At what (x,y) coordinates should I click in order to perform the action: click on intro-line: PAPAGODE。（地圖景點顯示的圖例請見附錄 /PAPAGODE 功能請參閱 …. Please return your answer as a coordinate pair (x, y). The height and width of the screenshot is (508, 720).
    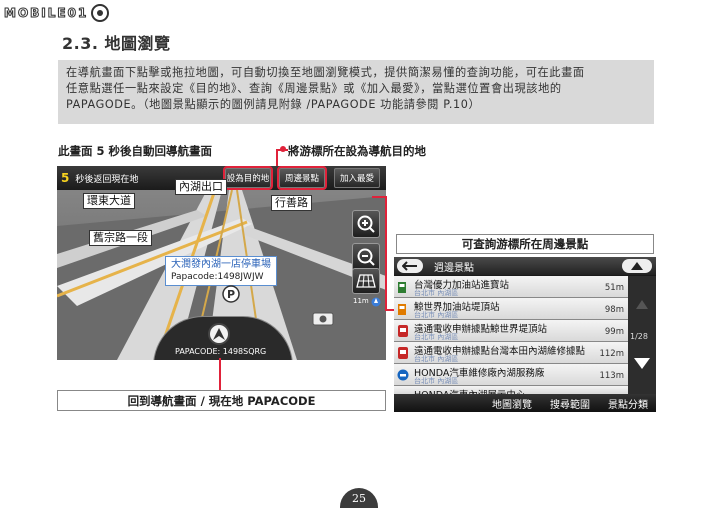
    Looking at the image, I should click on (273, 104).